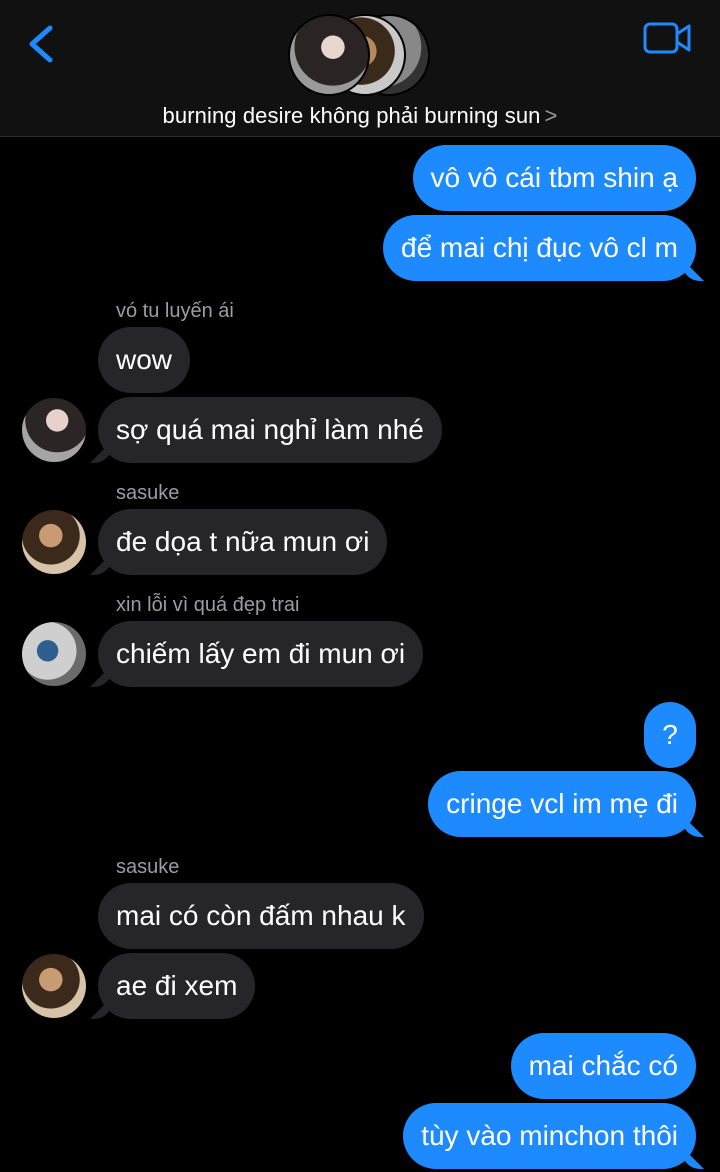 Image resolution: width=720 pixels, height=1172 pixels. I want to click on message-bubble-incoming: đe dọa t nữa mun ơi, so click(243, 542).